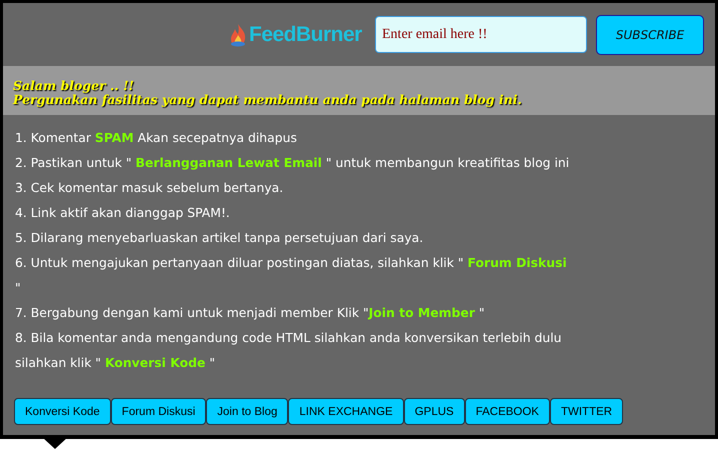 This screenshot has width=718, height=450. I want to click on rule-text: 4. Link aktif akan dianggap SPAM!., so click(123, 213).